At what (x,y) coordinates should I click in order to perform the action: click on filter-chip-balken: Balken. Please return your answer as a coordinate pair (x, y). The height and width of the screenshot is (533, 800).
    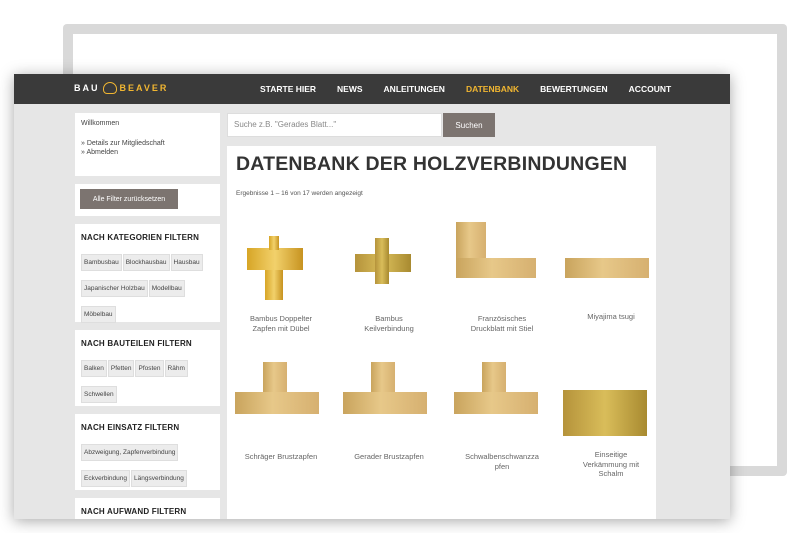
    Looking at the image, I should click on (94, 368).